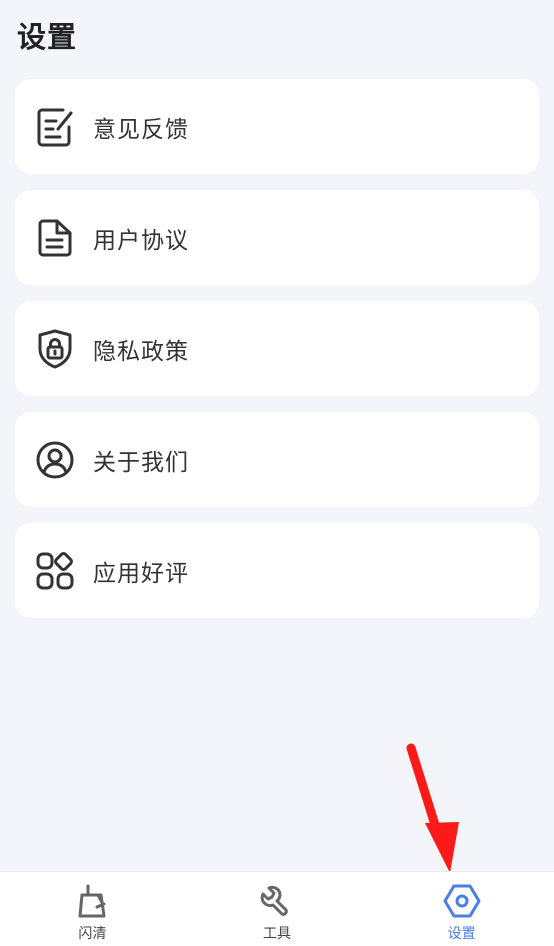  Describe the element at coordinates (141, 129) in the screenshot. I see `menu-item-label: 意见反馈` at that location.